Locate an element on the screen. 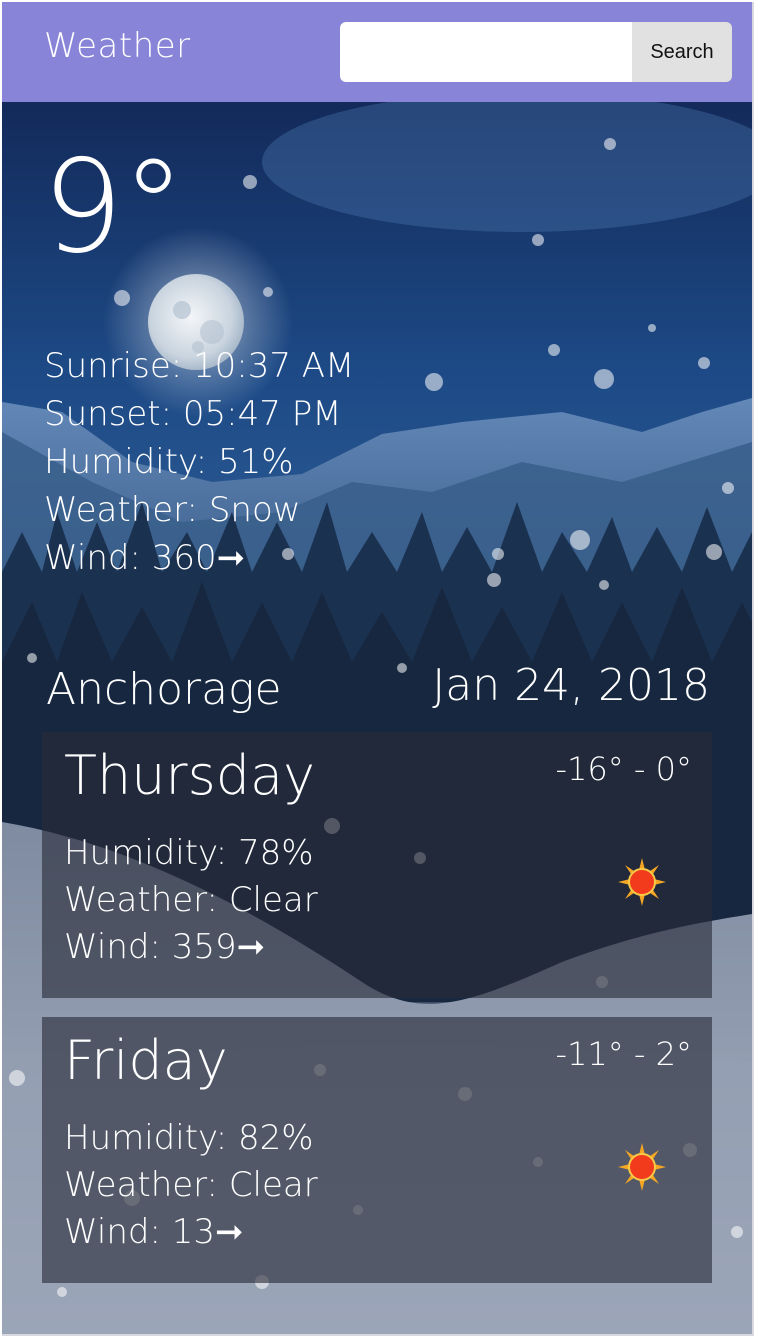 Image resolution: width=758 pixels, height=1338 pixels. forecast-humidity: Humidity: 78% is located at coordinates (189, 853).